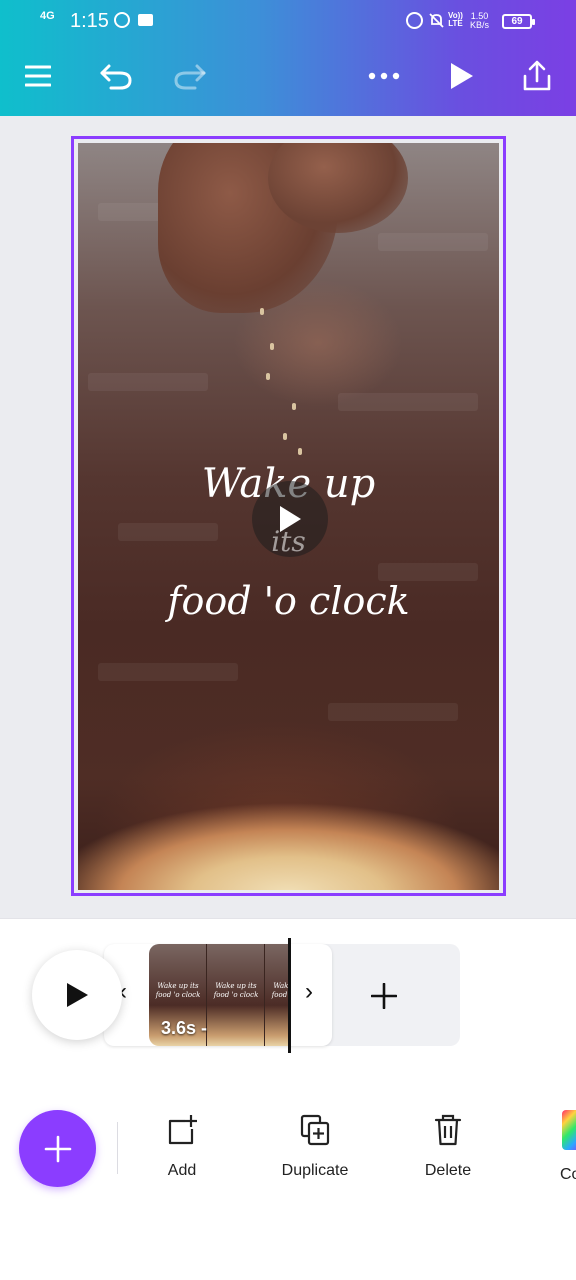 Image resolution: width=576 pixels, height=1280 pixels. Describe the element at coordinates (184, 1028) in the screenshot. I see `clip-duration: 3.6s -` at that location.